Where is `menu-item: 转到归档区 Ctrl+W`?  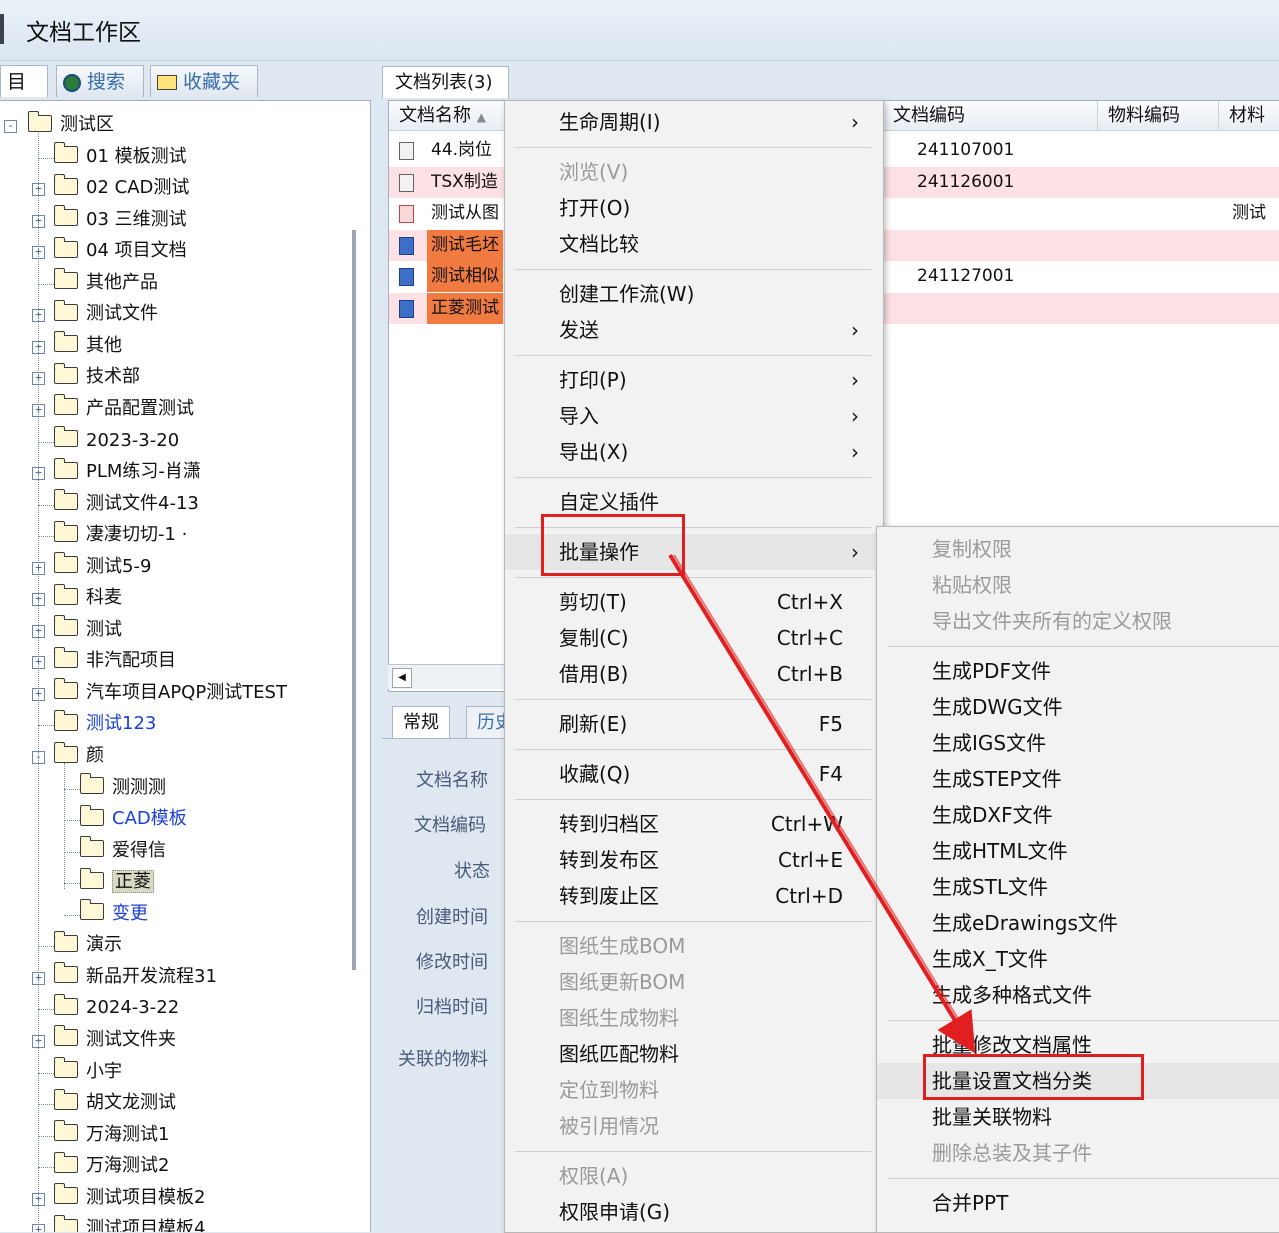
menu-item: 转到归档区 Ctrl+W is located at coordinates (693, 824).